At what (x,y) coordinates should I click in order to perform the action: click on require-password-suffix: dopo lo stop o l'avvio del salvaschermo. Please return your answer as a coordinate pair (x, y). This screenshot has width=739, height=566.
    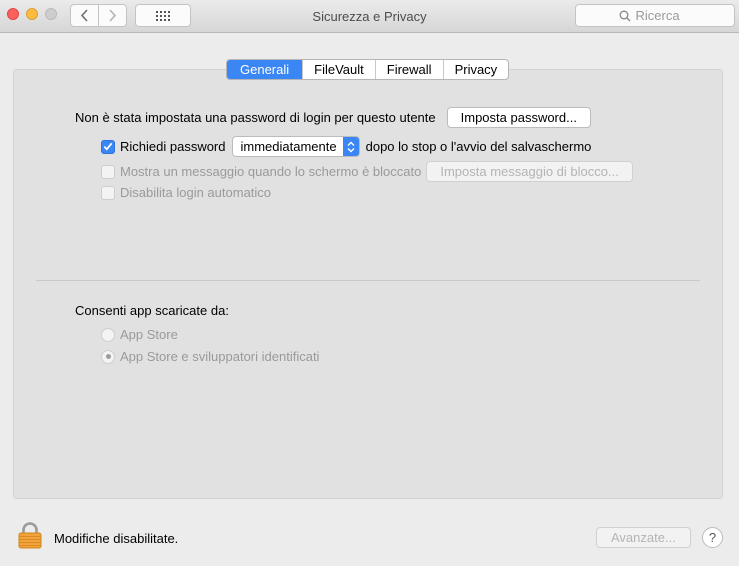
    Looking at the image, I should click on (478, 146).